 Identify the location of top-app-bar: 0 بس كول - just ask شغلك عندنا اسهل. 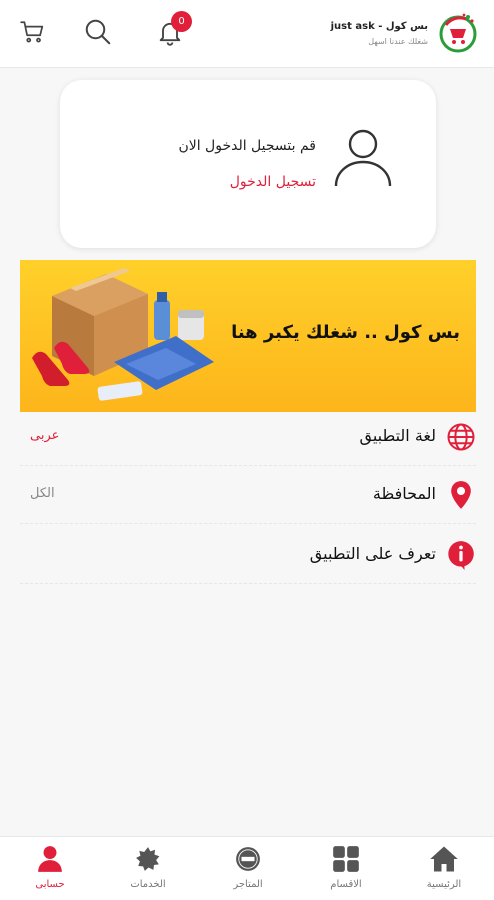
(247, 34).